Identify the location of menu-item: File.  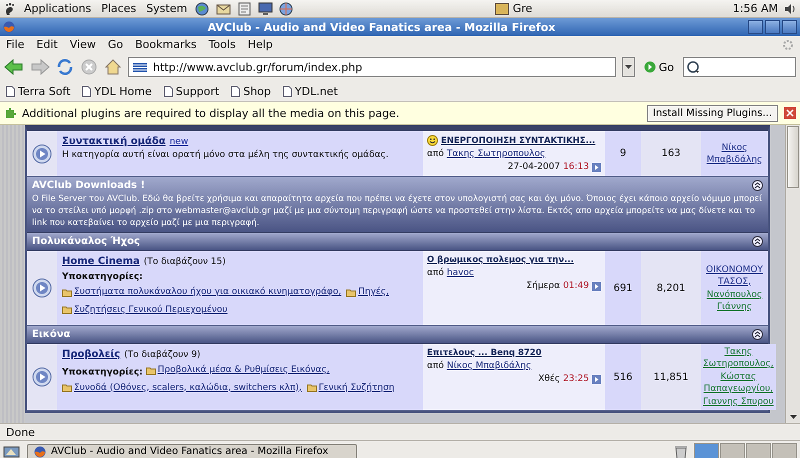
(15, 44).